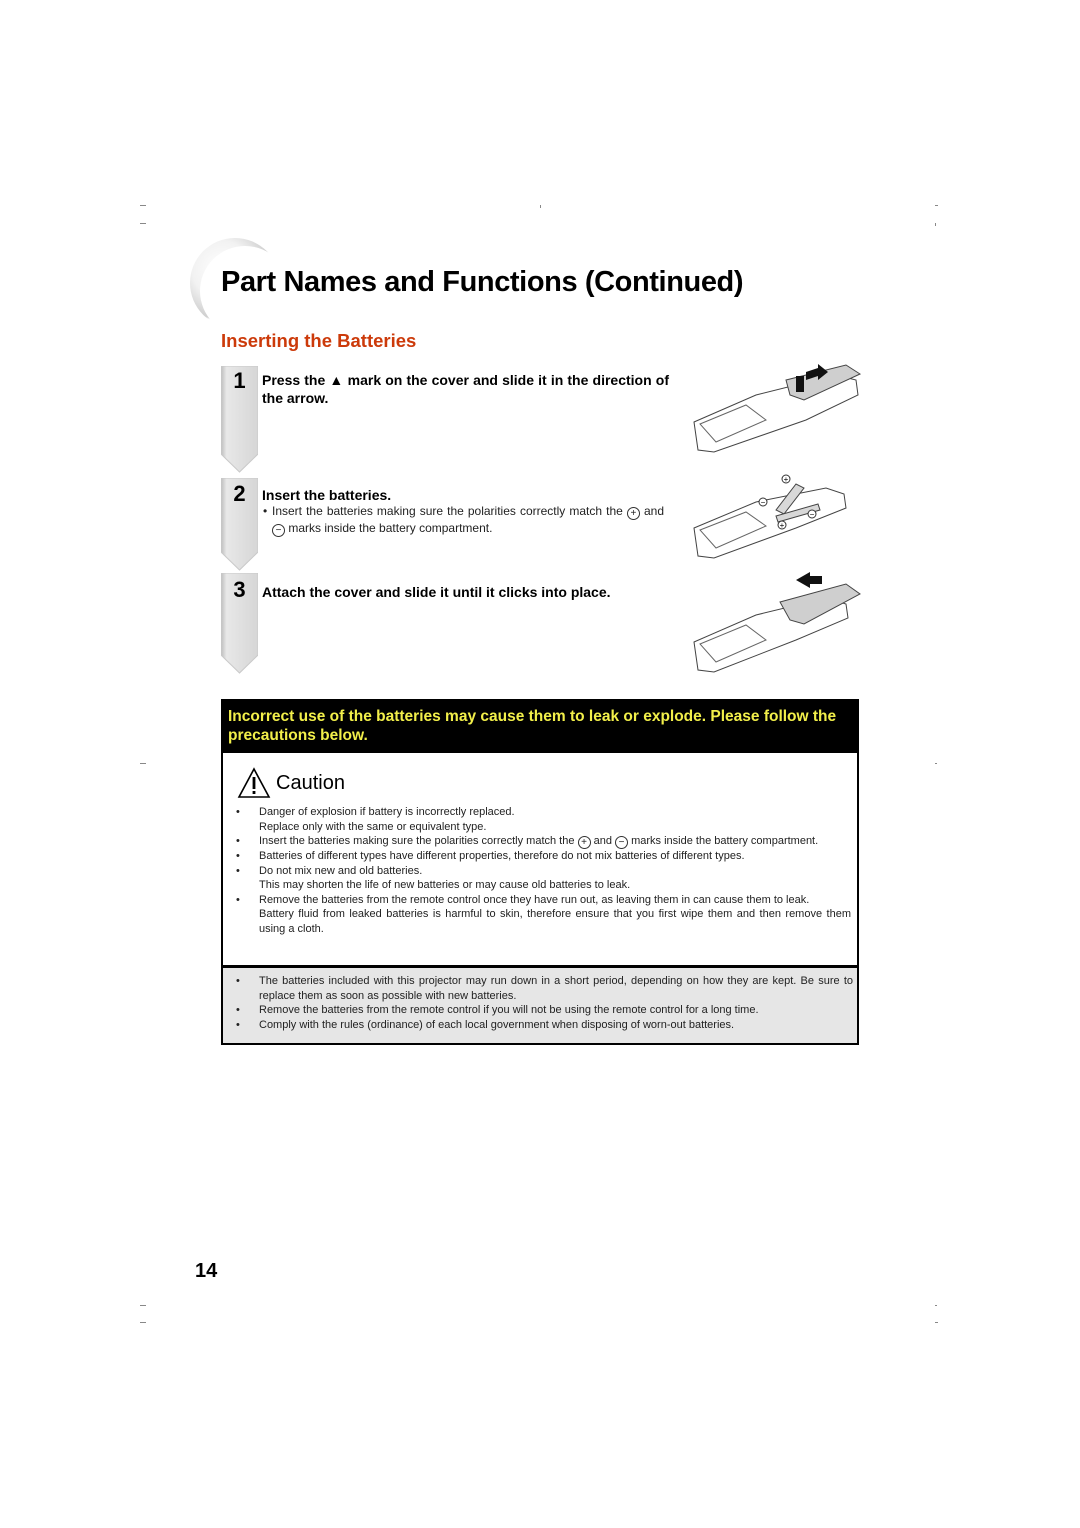 The height and width of the screenshot is (1528, 1080). Describe the element at coordinates (239, 589) in the screenshot. I see `step-number: 3` at that location.